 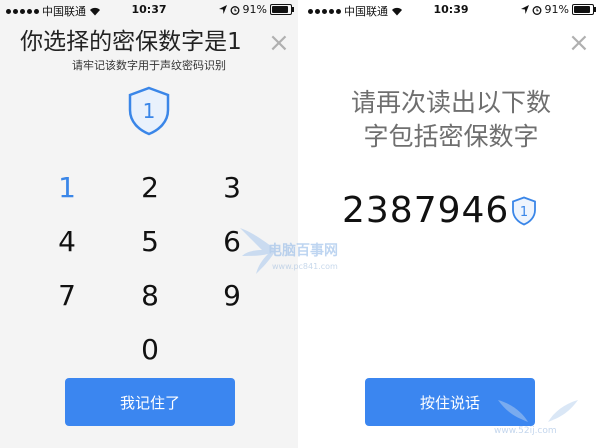 What do you see at coordinates (67, 296) in the screenshot?
I see `keypad-key-7: 7` at bounding box center [67, 296].